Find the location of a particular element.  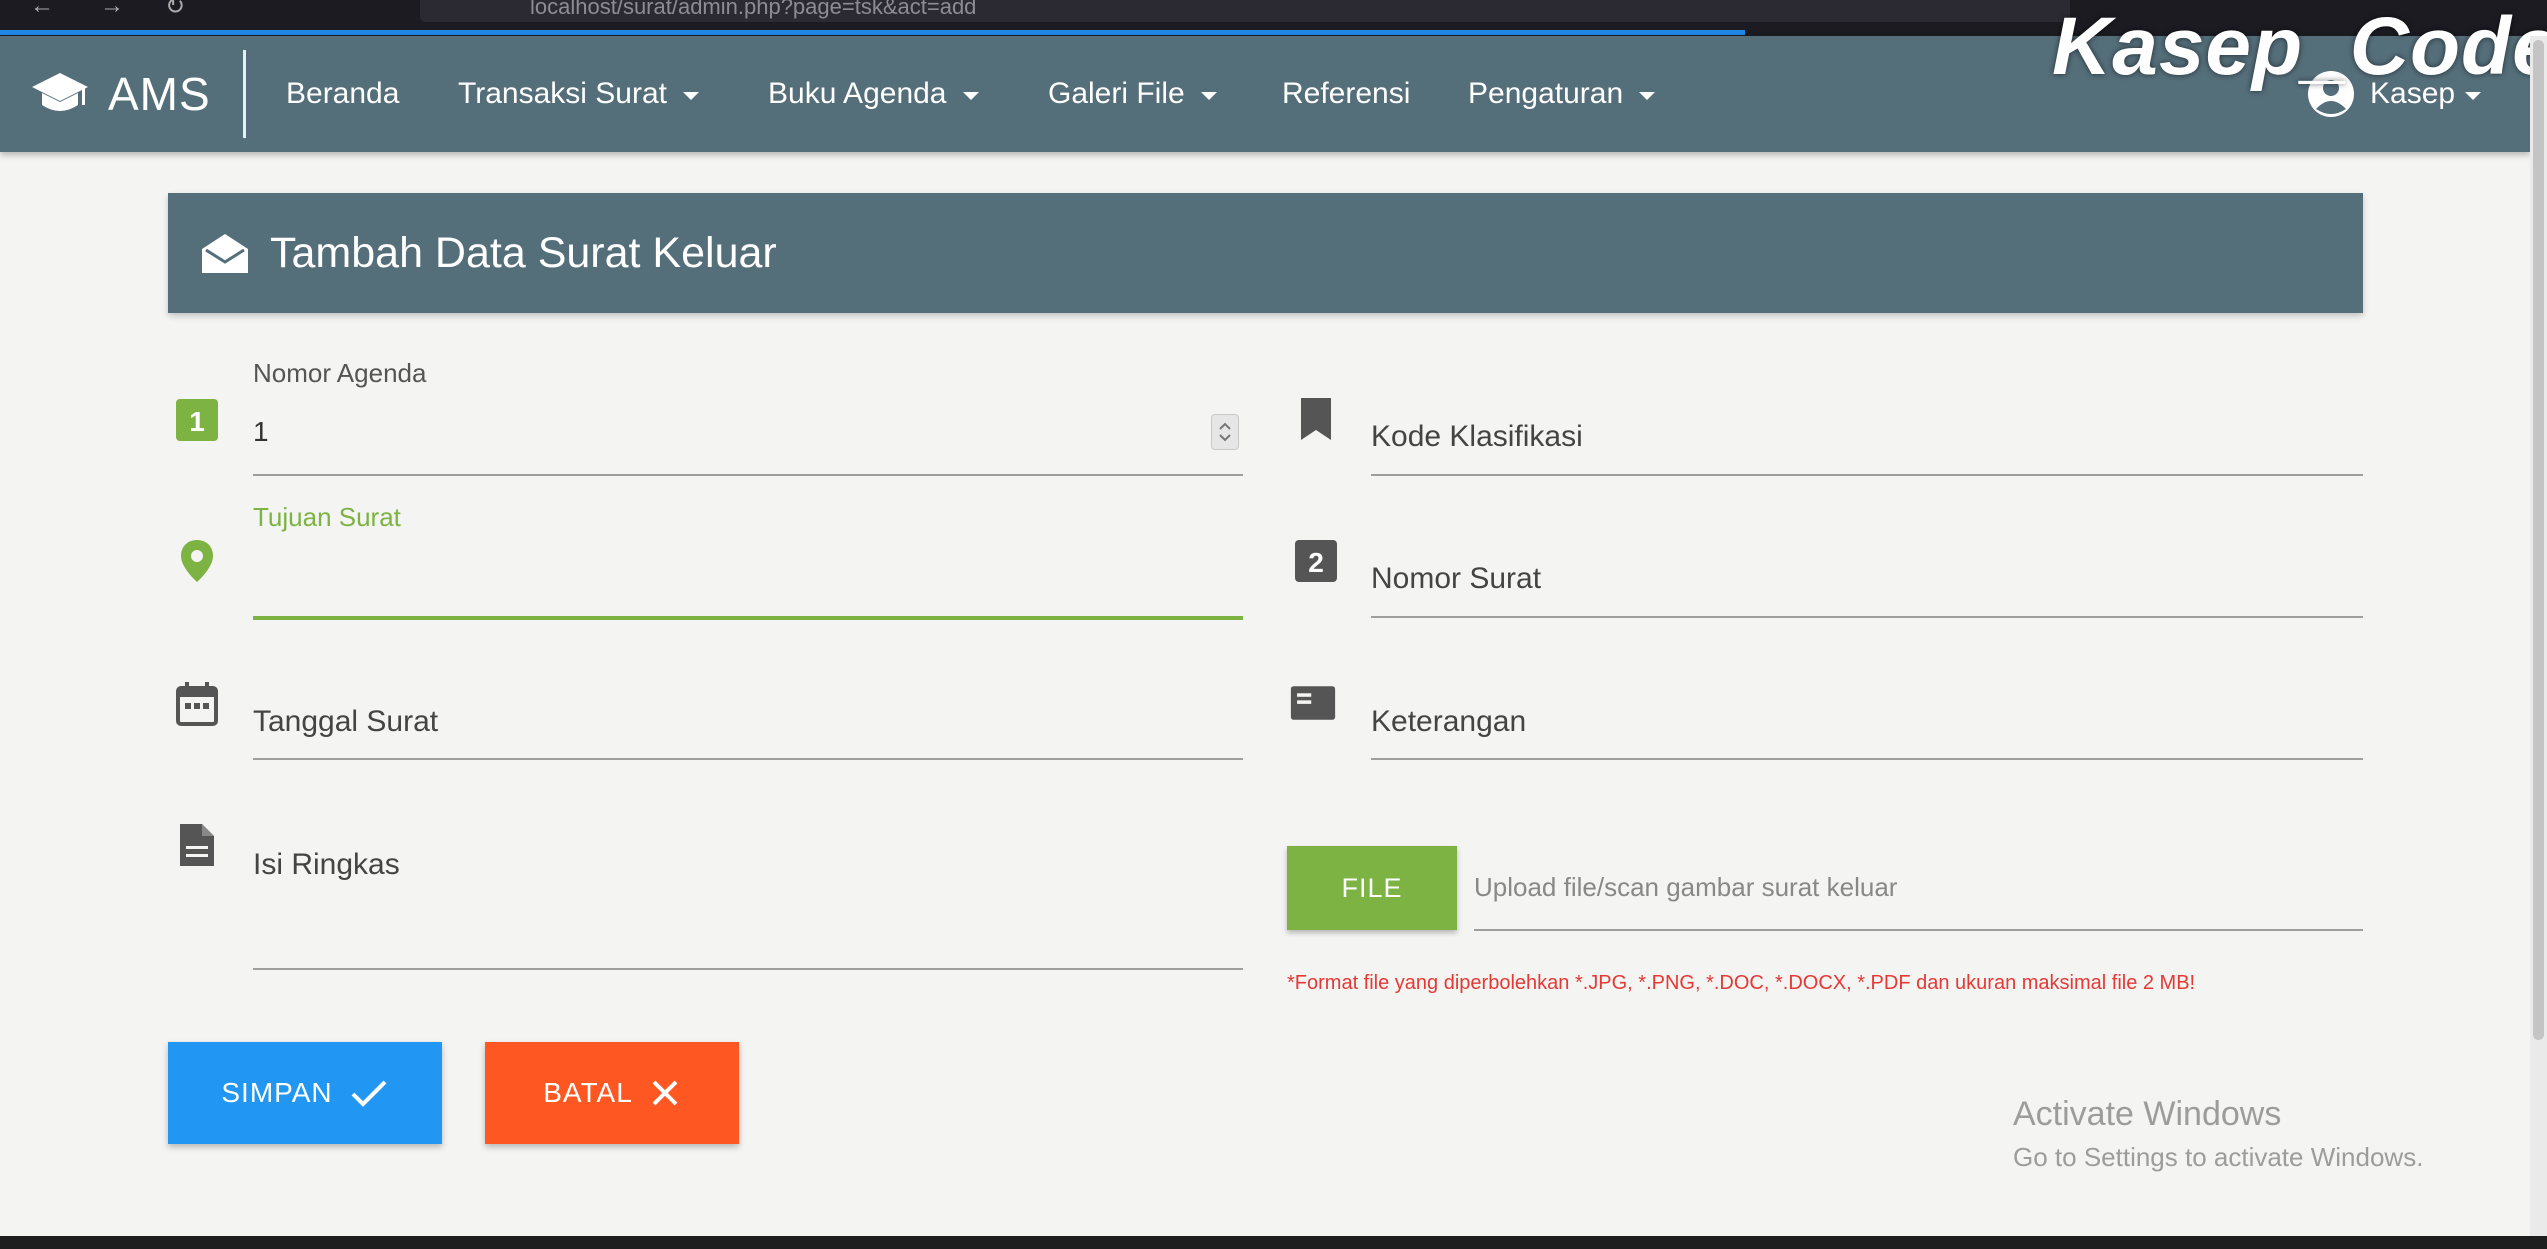

nav-label: Buku Agenda is located at coordinates (857, 93).